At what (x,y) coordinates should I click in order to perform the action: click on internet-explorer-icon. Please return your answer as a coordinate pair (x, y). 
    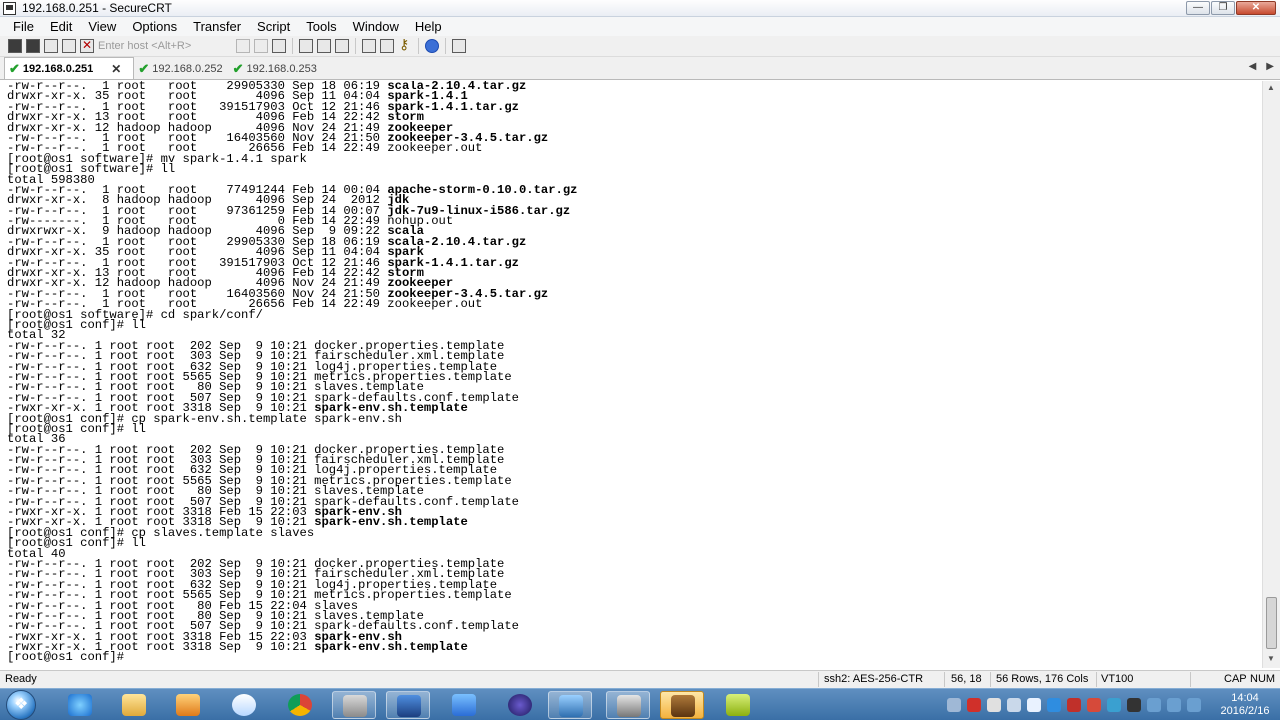
    Looking at the image, I should click on (80, 705).